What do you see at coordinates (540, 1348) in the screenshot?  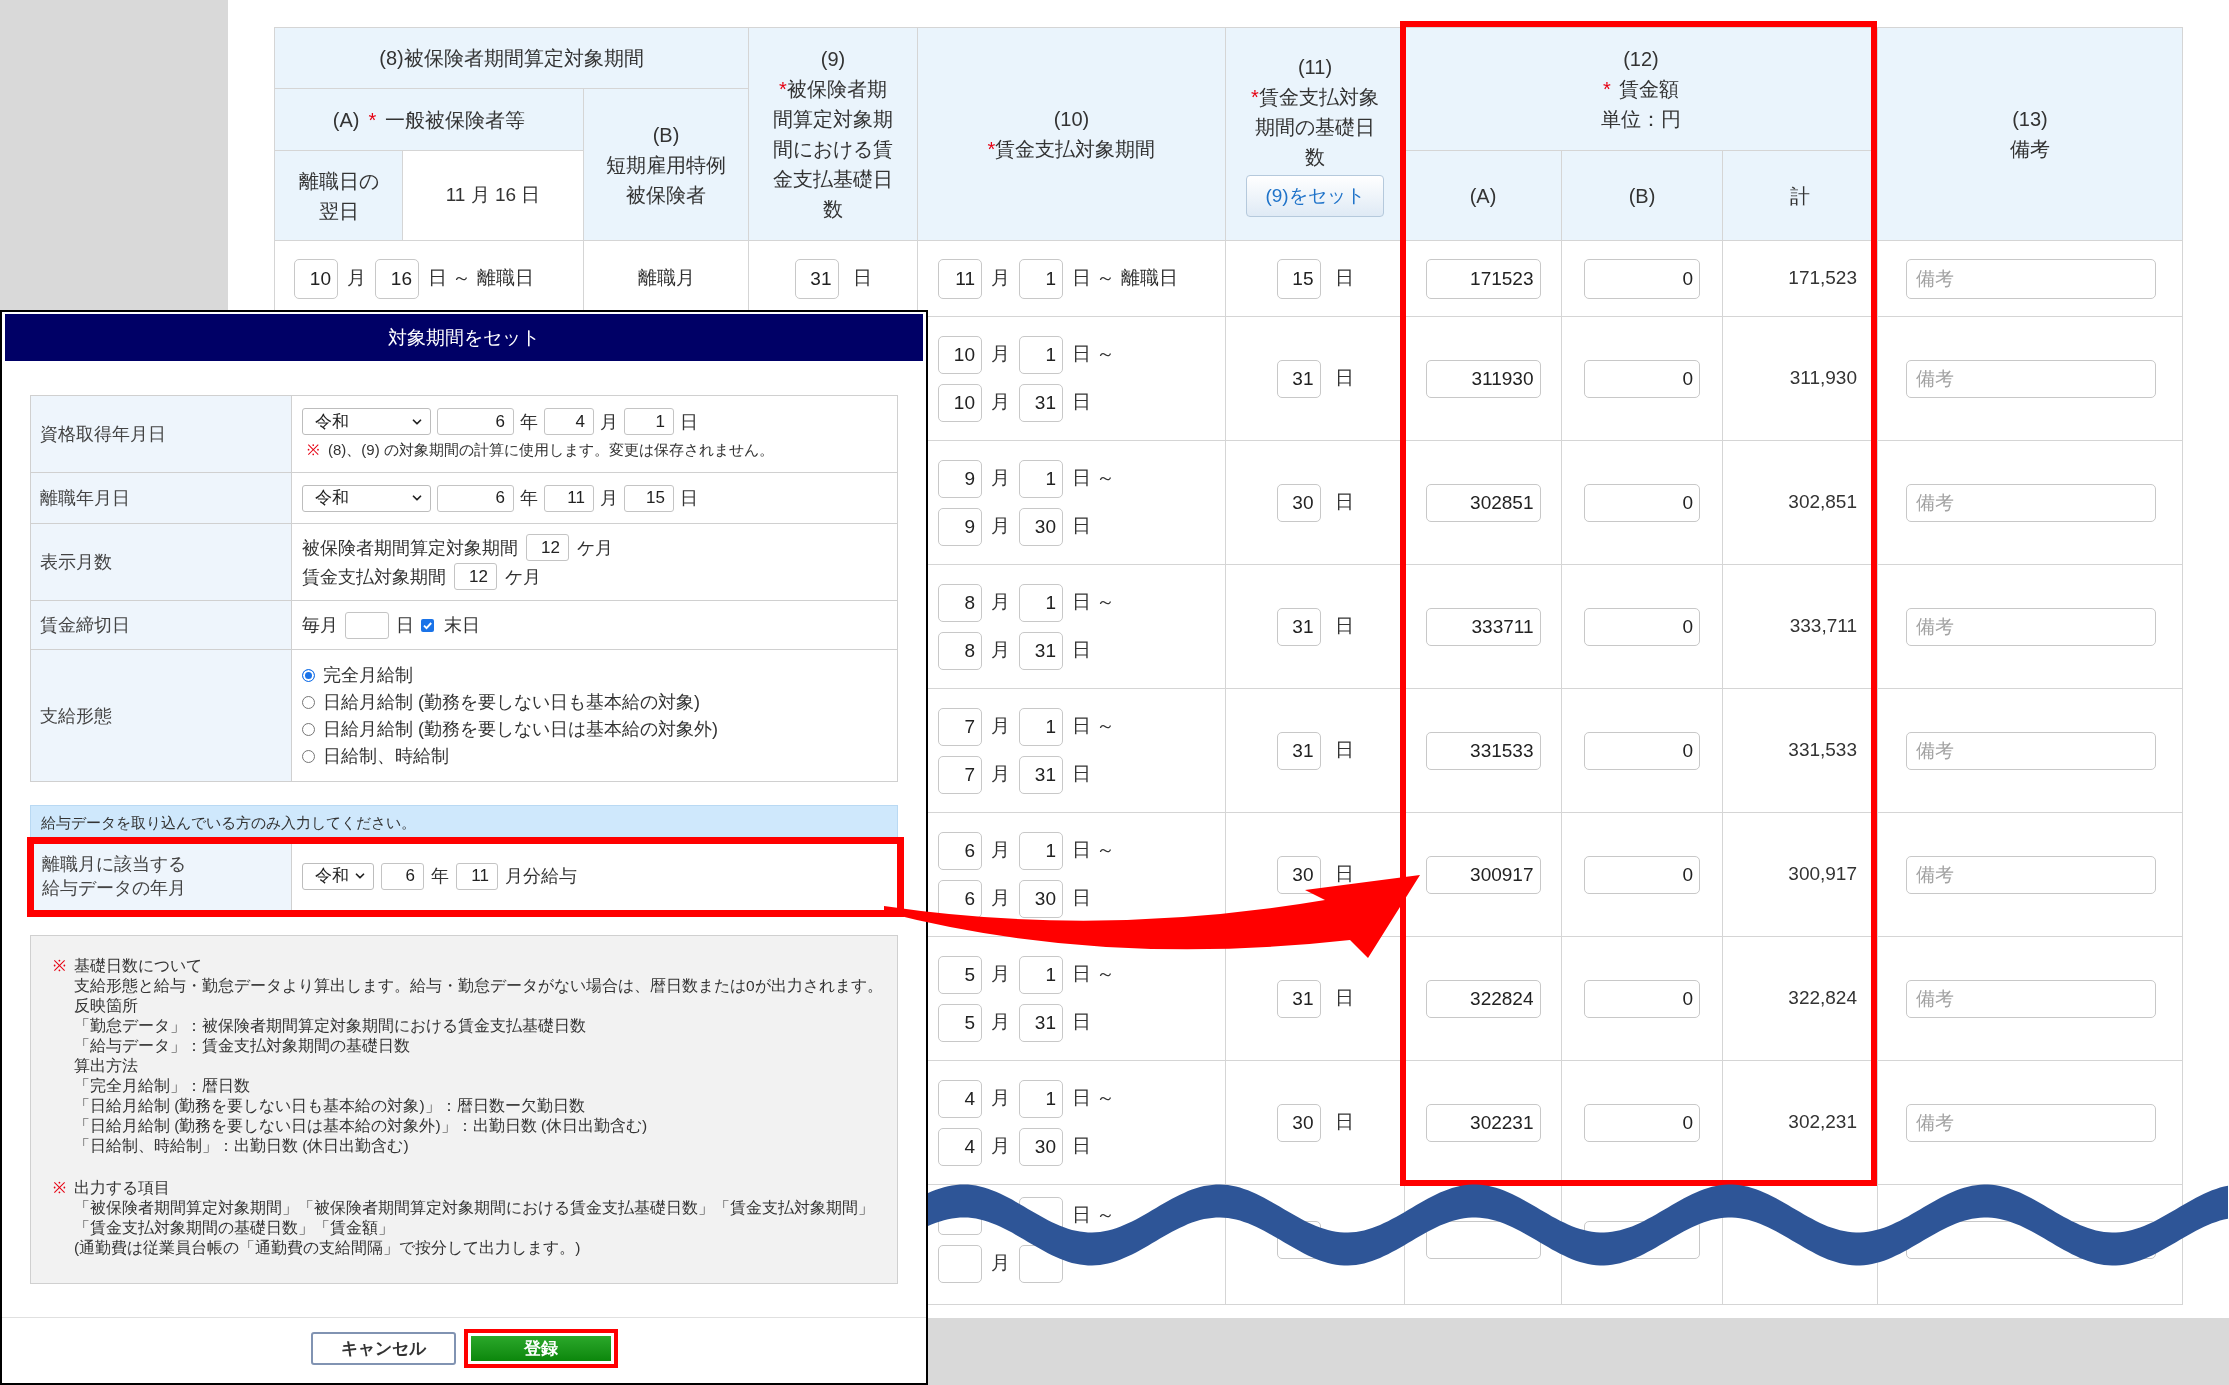 I see `register-button: 登録` at bounding box center [540, 1348].